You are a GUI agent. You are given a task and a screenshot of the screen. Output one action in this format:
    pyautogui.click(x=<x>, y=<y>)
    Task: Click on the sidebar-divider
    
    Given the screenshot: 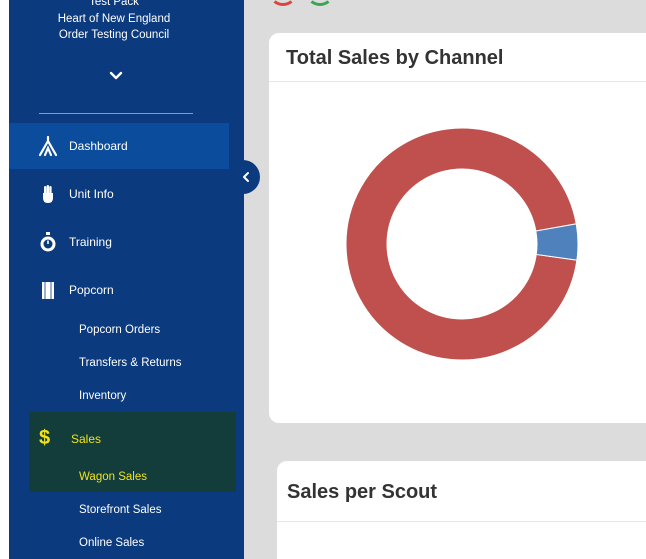 What is the action you would take?
    pyautogui.click(x=116, y=113)
    